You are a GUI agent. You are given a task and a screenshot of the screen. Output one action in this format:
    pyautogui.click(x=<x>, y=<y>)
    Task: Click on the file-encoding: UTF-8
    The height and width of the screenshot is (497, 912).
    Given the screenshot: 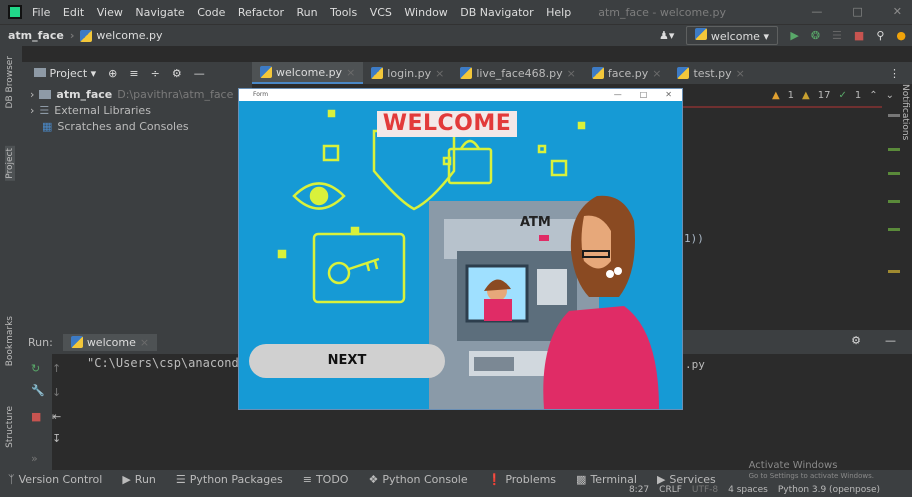 What is the action you would take?
    pyautogui.click(x=705, y=490)
    